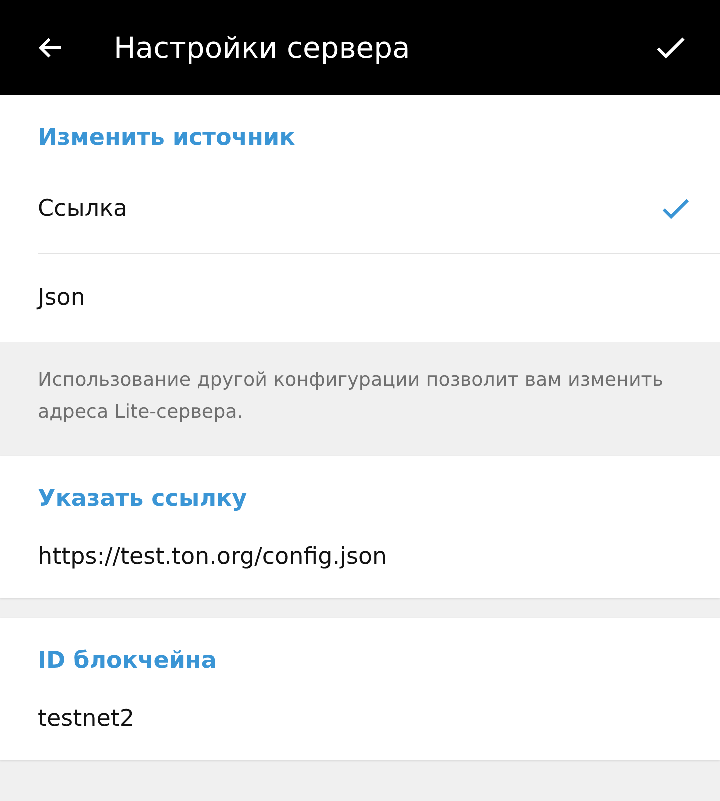 The width and height of the screenshot is (720, 801). I want to click on field-value: https://test.ton.org/config.json, so click(360, 562).